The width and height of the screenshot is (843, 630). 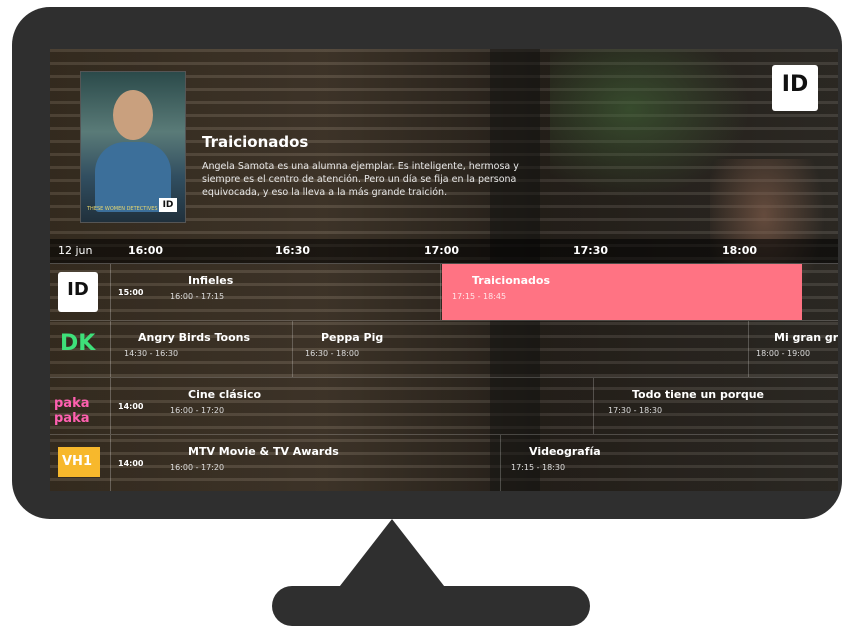 What do you see at coordinates (372, 406) in the screenshot?
I see `program-cell: Cine clásico 16:00 - 17:20` at bounding box center [372, 406].